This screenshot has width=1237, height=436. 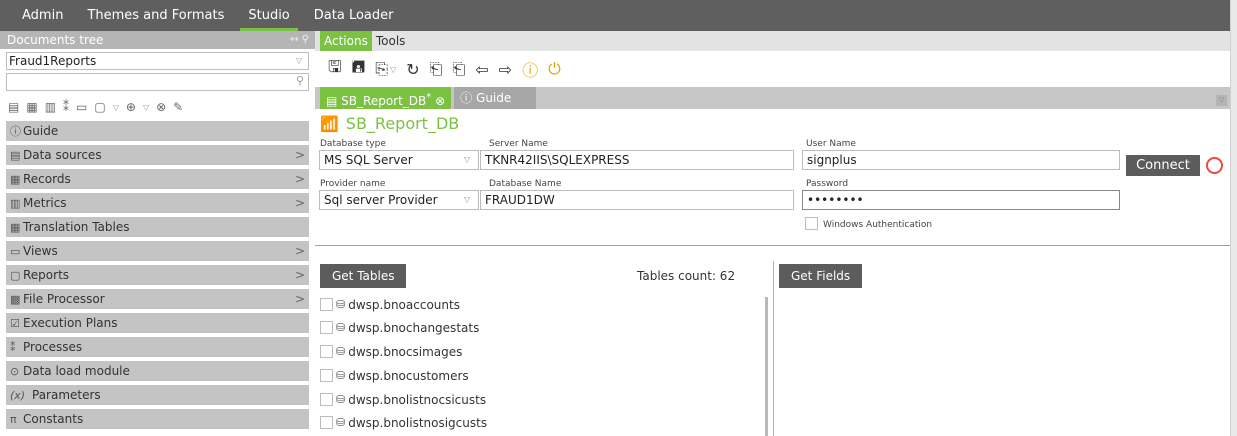 I want to click on menu-admin: Admin, so click(x=42, y=15).